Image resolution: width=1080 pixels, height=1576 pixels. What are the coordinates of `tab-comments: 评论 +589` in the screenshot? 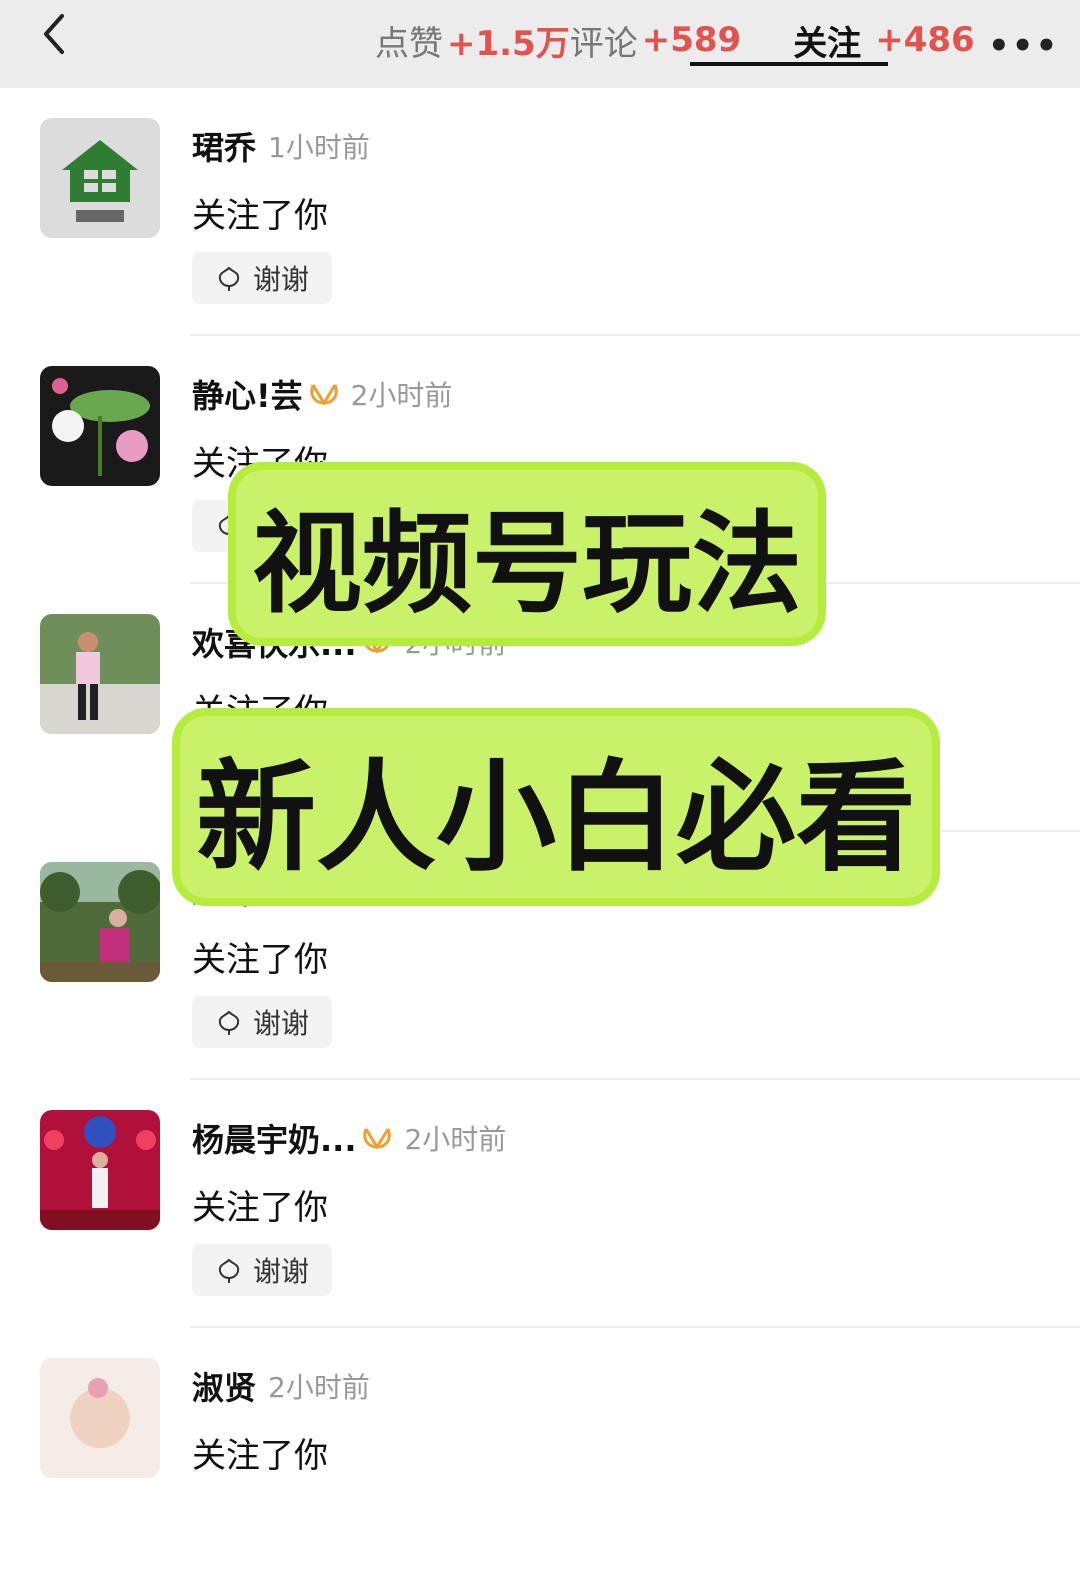 It's located at (655, 40).